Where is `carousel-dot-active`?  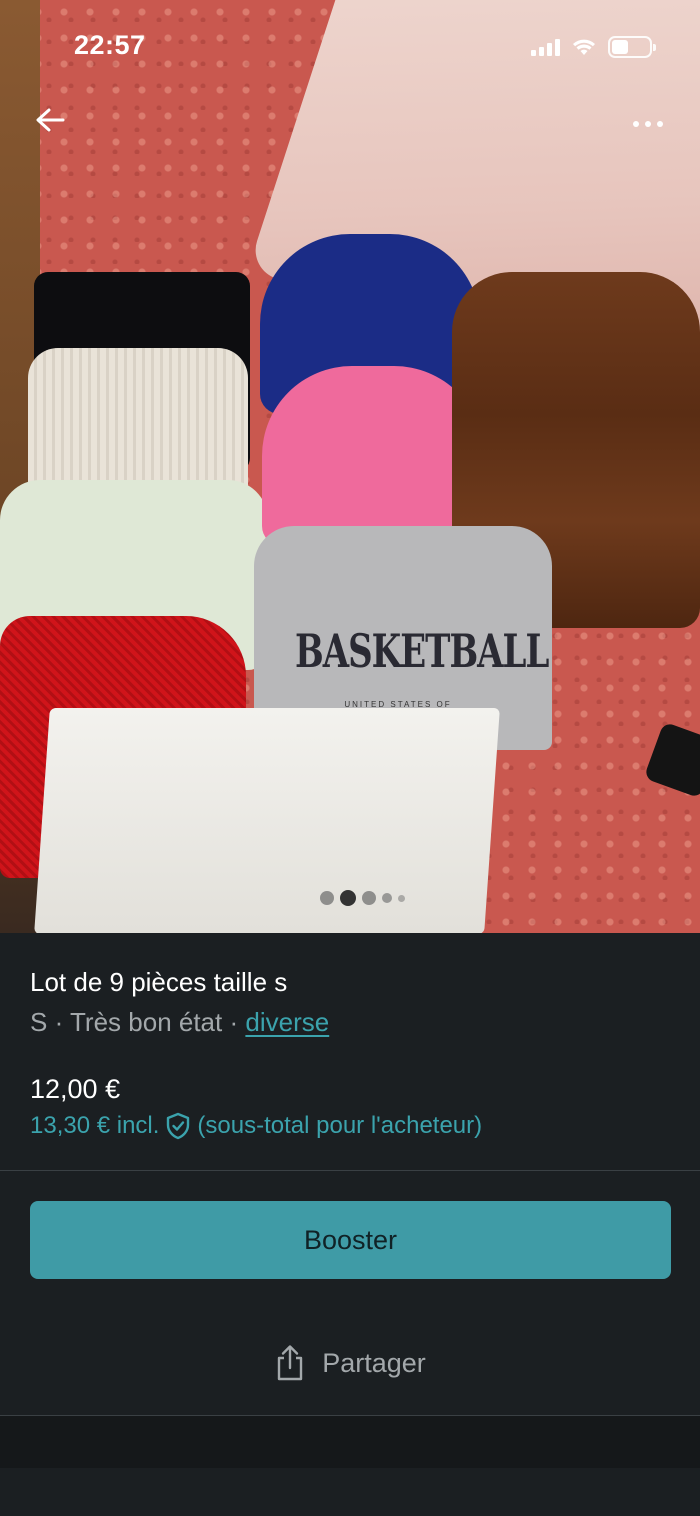 carousel-dot-active is located at coordinates (348, 898).